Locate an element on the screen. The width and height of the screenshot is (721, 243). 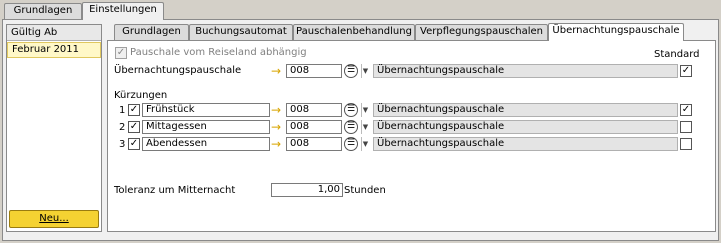
tab-einstellungen-outer: Einstellungen is located at coordinates (123, 11).